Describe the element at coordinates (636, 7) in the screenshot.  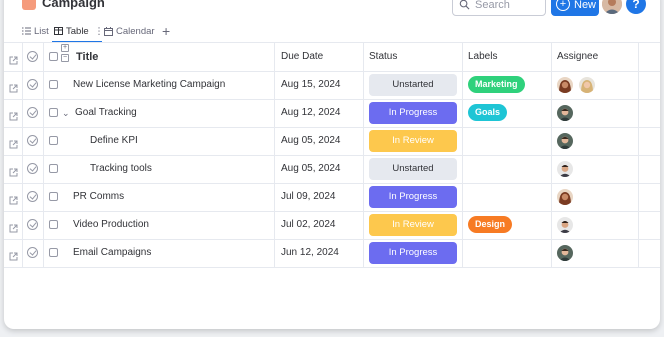
I see `help-button: ?` at that location.